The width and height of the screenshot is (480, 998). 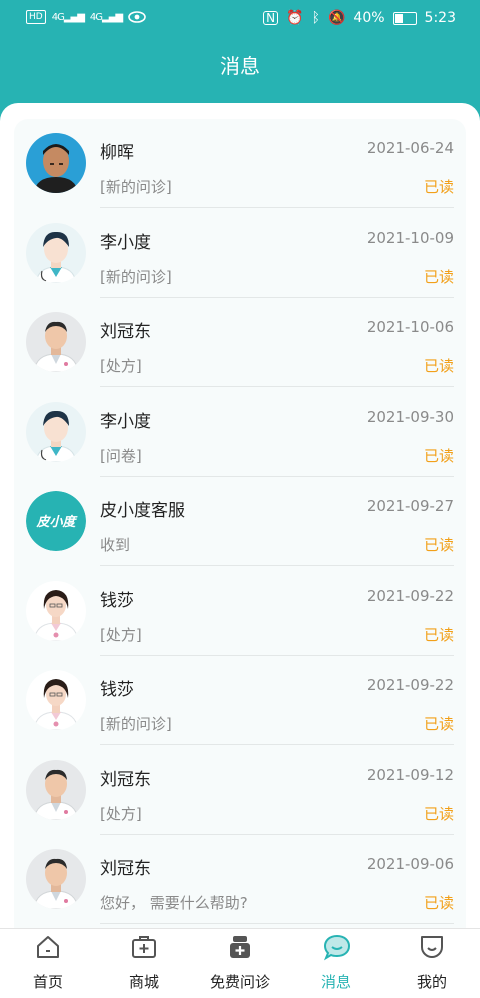 I want to click on signal-icon: 4G▂▄▆, so click(x=68, y=17).